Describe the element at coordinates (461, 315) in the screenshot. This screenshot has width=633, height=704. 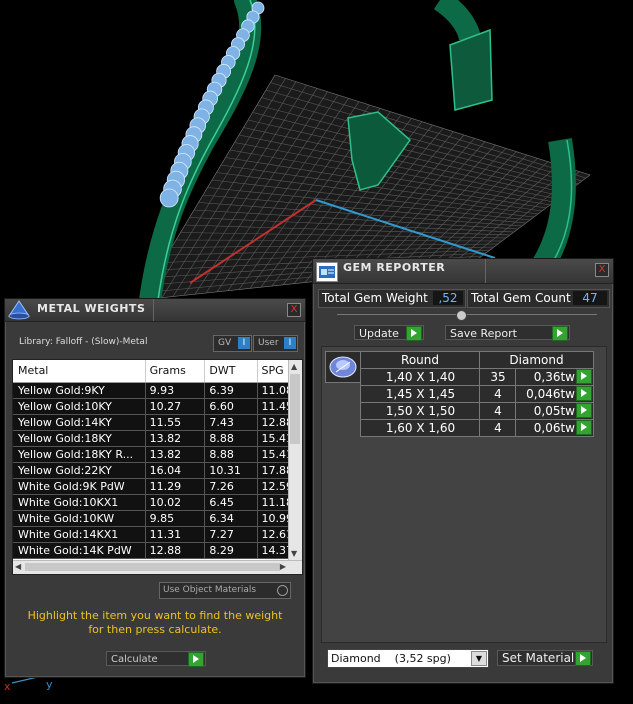
I see `splitter-knob-icon` at that location.